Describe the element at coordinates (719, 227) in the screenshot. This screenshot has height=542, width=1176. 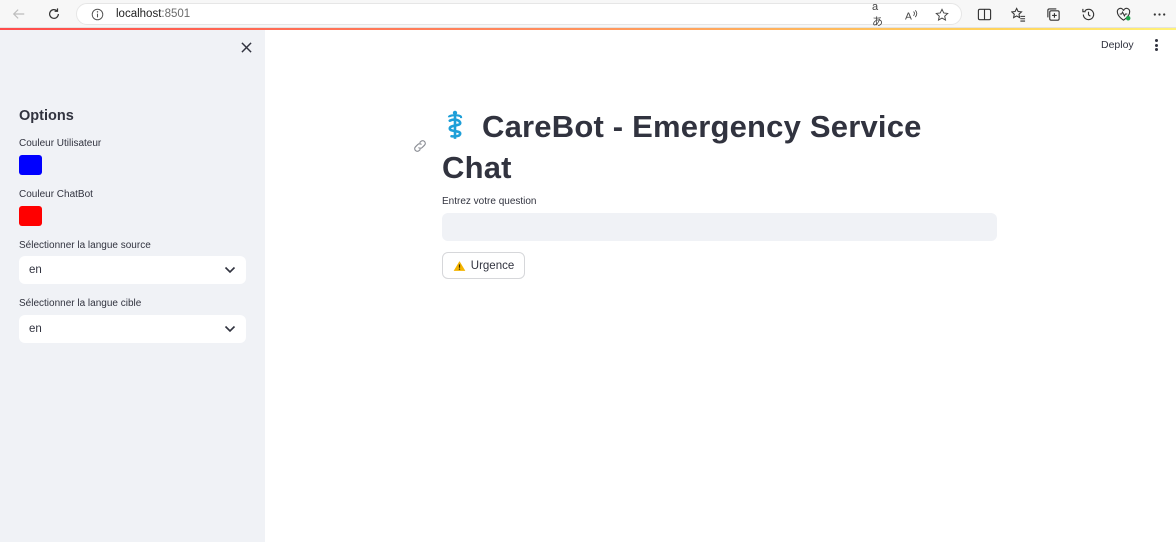
I see `question-input` at that location.